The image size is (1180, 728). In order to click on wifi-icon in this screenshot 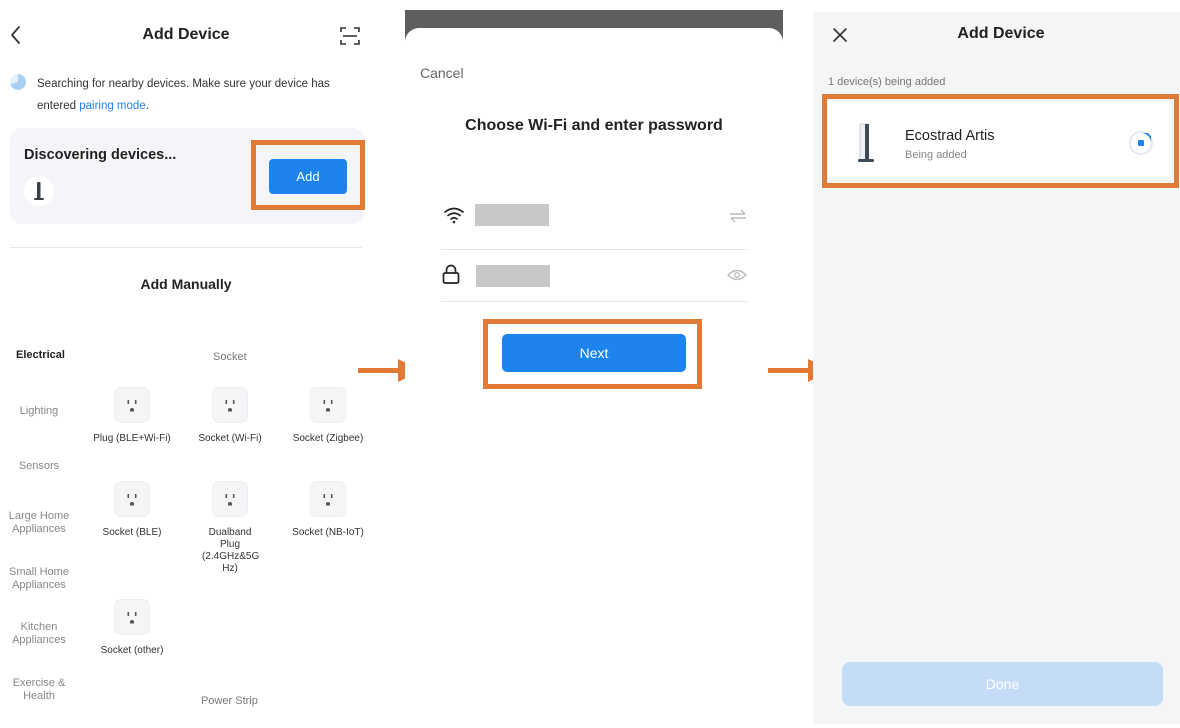, I will do `click(454, 215)`.